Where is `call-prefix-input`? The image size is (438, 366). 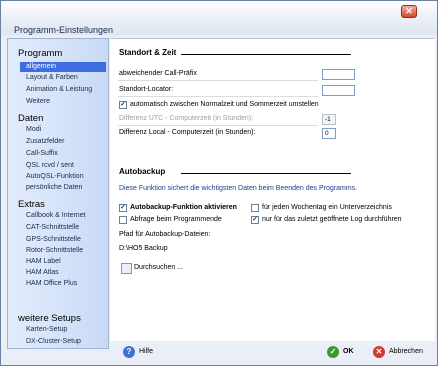
call-prefix-input is located at coordinates (338, 74).